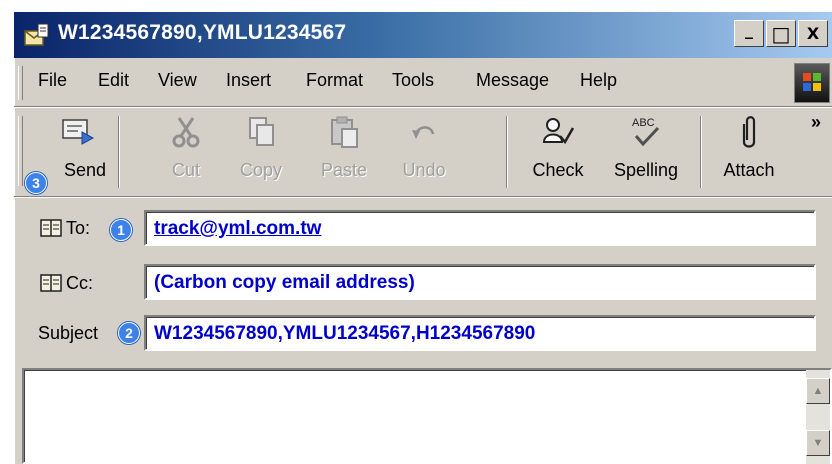 This screenshot has height=464, width=832. What do you see at coordinates (284, 282) in the screenshot?
I see `cc-value: (Carbon copy email address)` at bounding box center [284, 282].